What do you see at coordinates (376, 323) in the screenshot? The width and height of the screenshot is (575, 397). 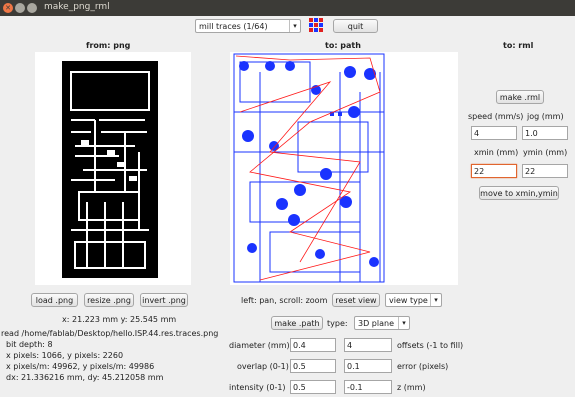 I see `path-type-value: 3D plane` at bounding box center [376, 323].